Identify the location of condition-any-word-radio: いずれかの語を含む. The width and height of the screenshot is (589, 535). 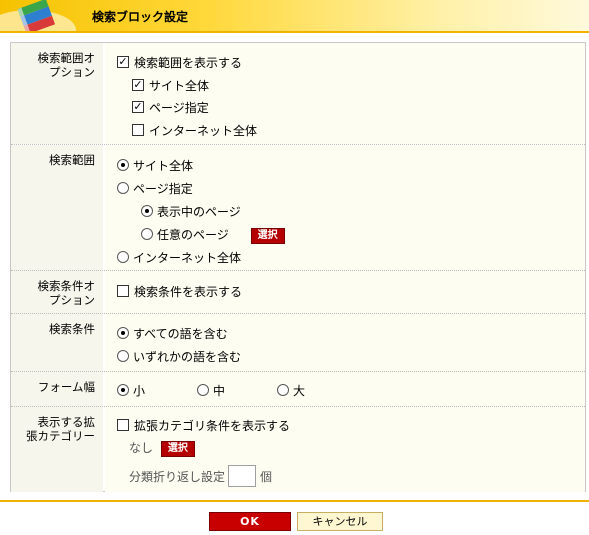
(179, 357).